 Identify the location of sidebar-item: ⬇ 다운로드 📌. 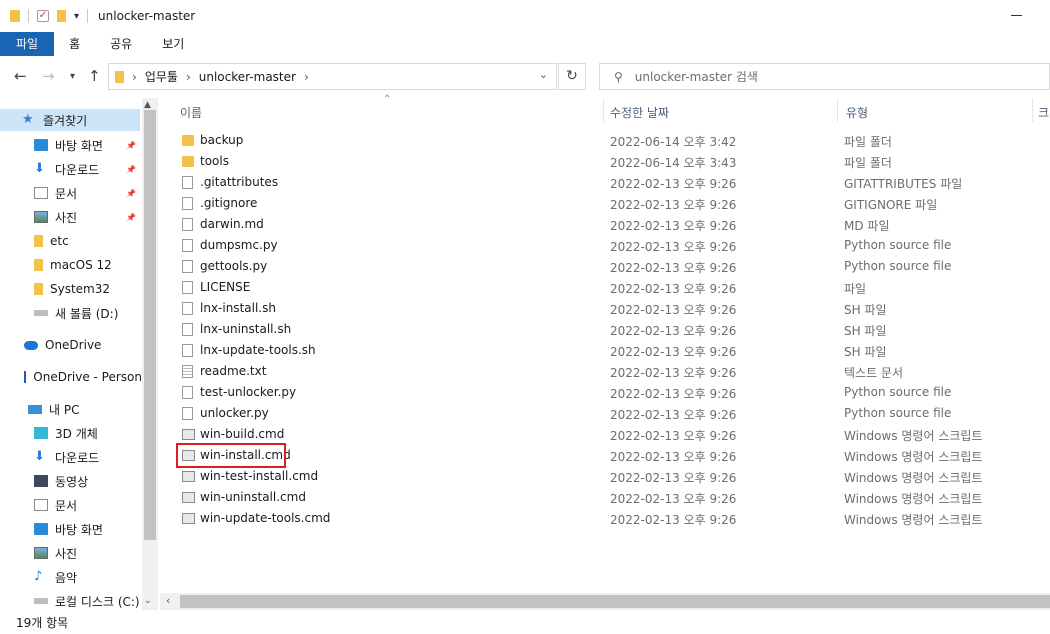
(71, 169).